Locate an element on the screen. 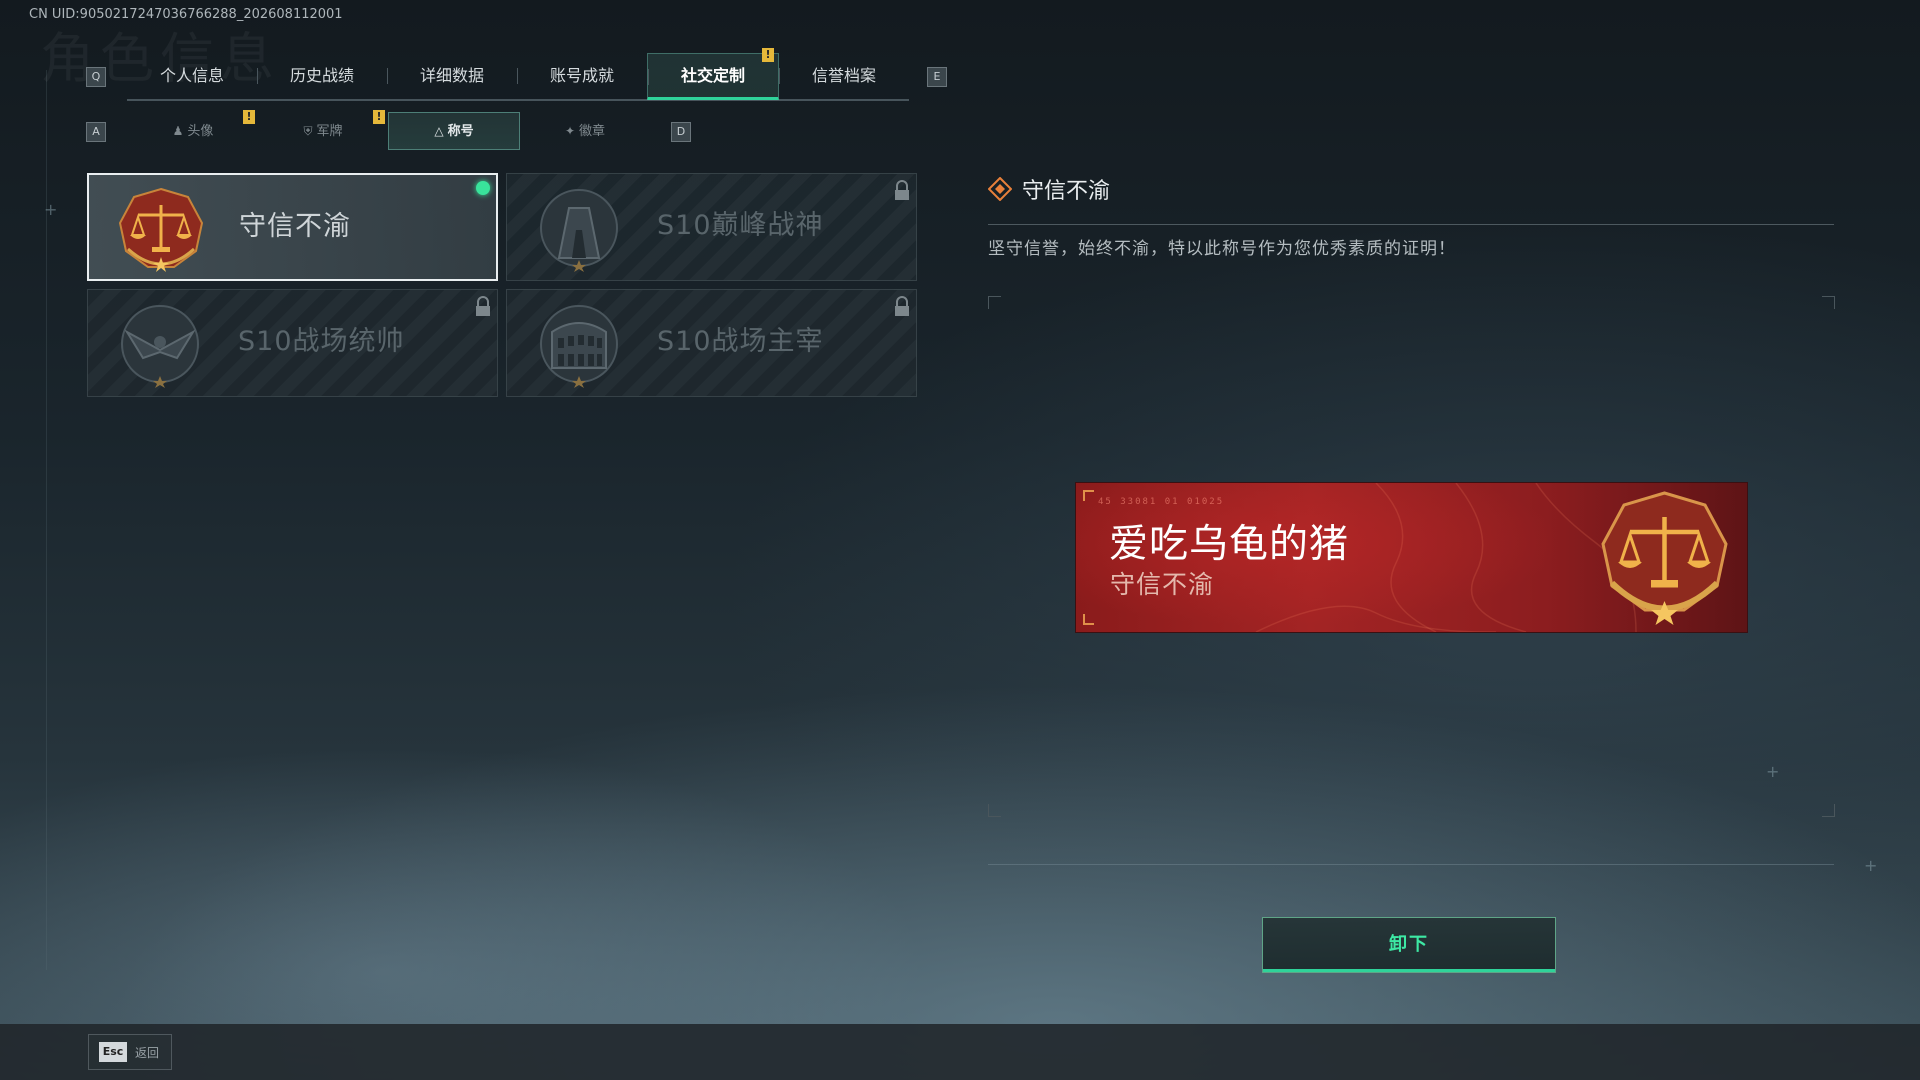  back-button: Esc 返回 is located at coordinates (130, 1052).